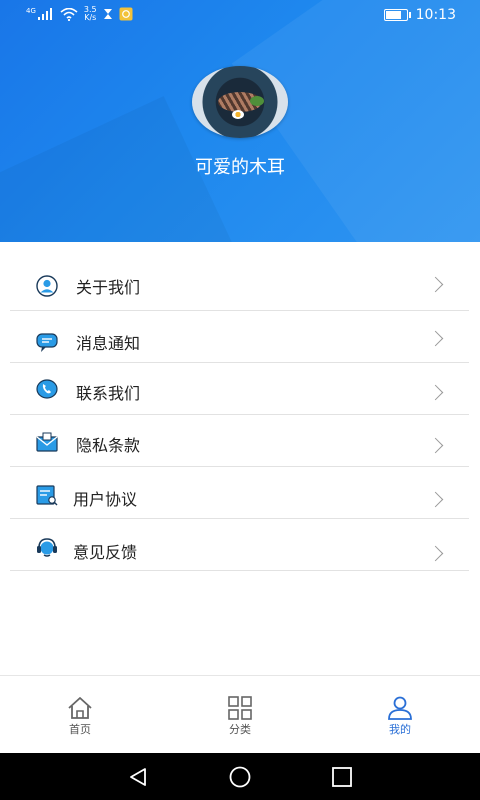 The height and width of the screenshot is (800, 480). Describe the element at coordinates (400, 729) in the screenshot. I see `tab-label: 我的` at that location.